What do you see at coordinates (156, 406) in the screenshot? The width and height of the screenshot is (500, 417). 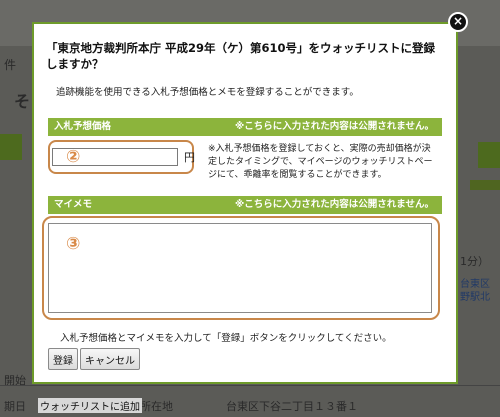 I see `background-row-location-label: 所在地` at bounding box center [156, 406].